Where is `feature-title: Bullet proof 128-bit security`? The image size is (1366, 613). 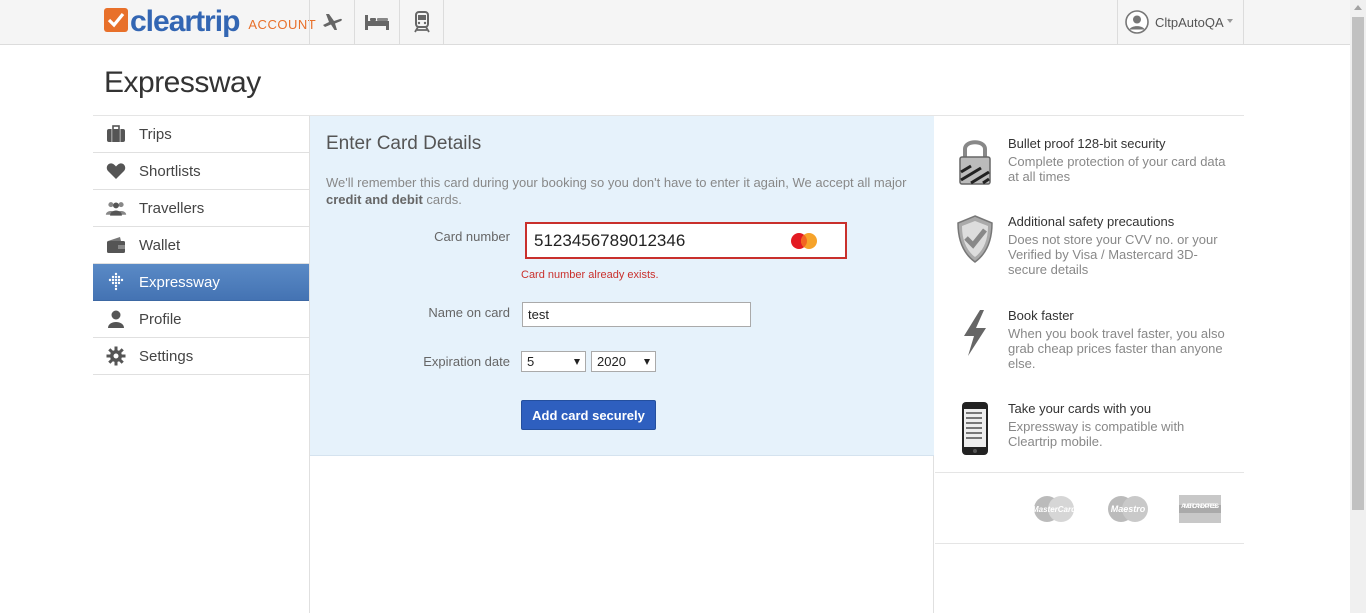 feature-title: Bullet proof 128-bit security is located at coordinates (1087, 143).